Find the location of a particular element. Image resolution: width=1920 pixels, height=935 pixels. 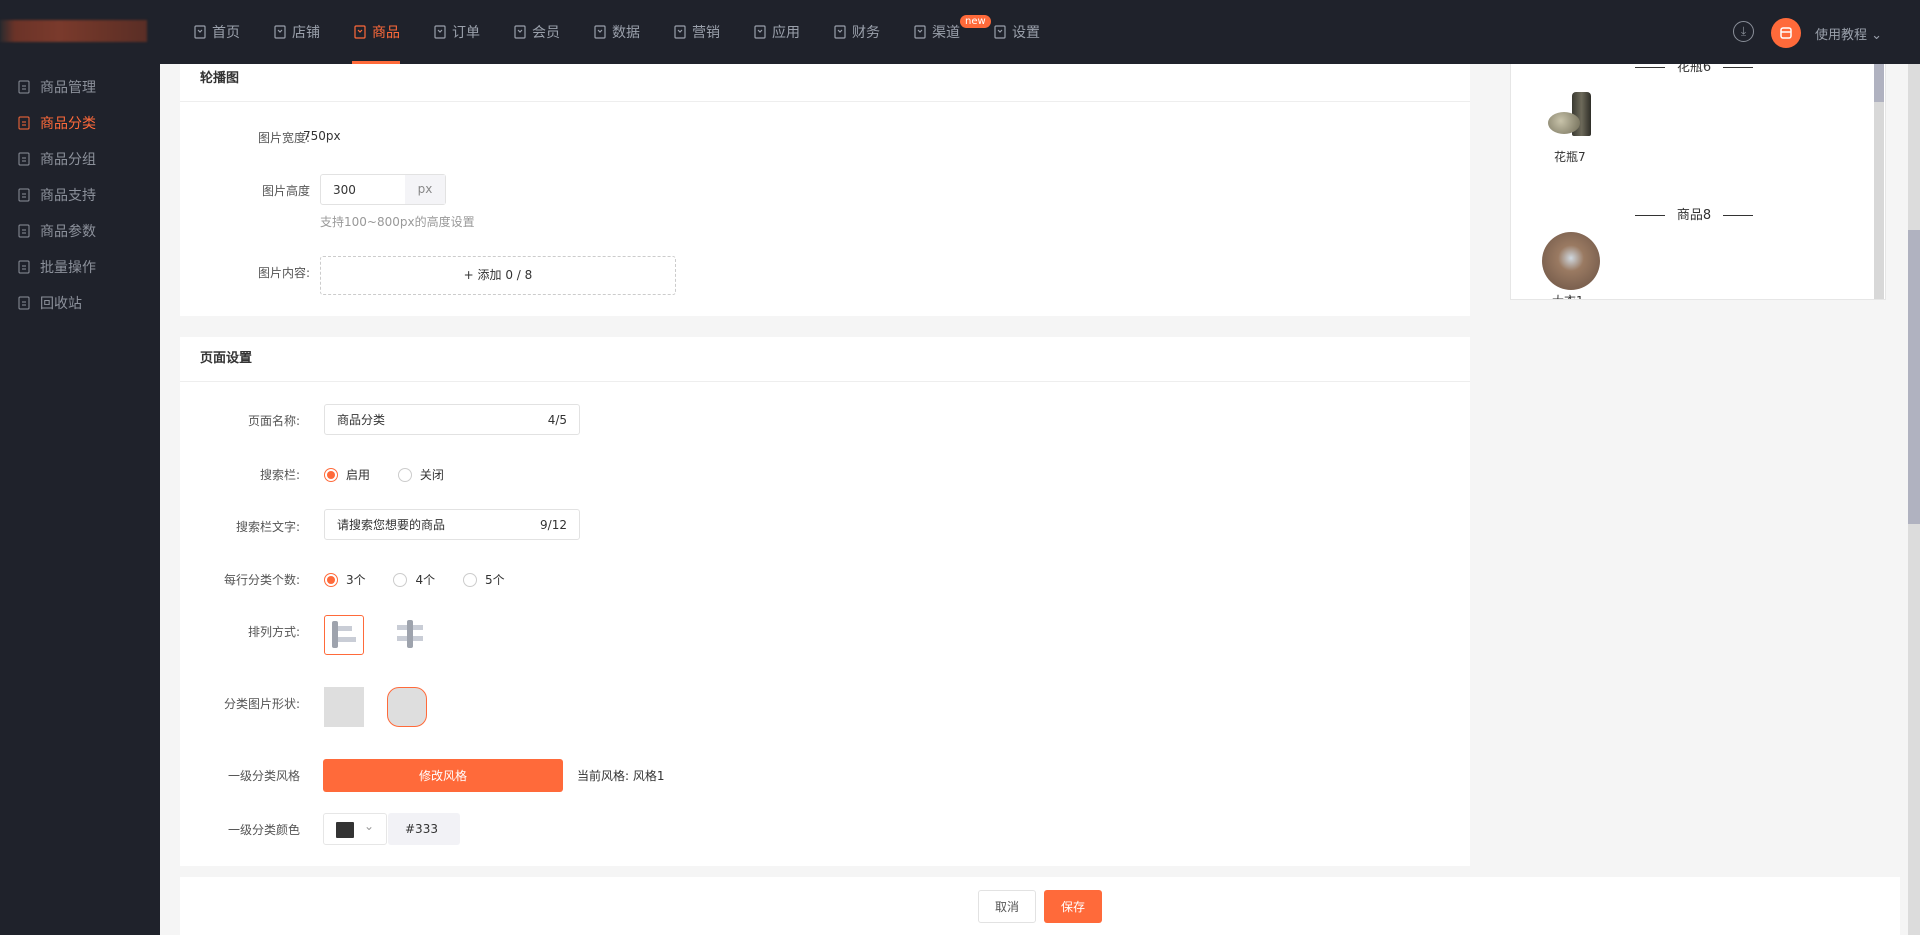

square-shape-option is located at coordinates (344, 707).